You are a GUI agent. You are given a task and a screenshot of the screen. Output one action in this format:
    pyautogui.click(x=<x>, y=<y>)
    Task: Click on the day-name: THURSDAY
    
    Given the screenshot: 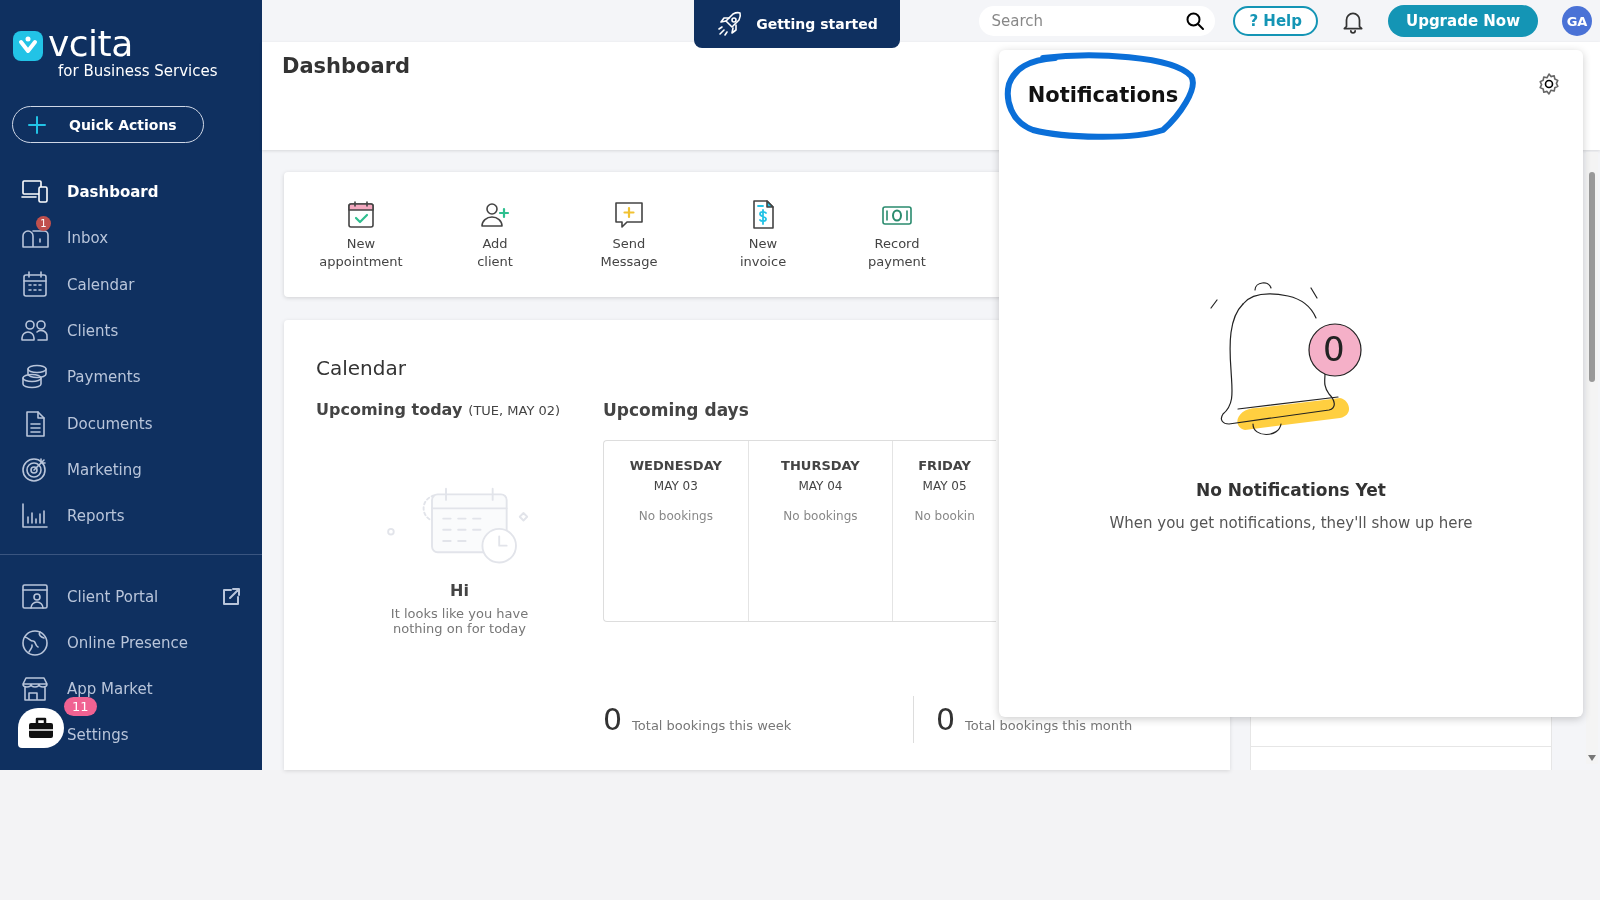 What is the action you would take?
    pyautogui.click(x=820, y=465)
    